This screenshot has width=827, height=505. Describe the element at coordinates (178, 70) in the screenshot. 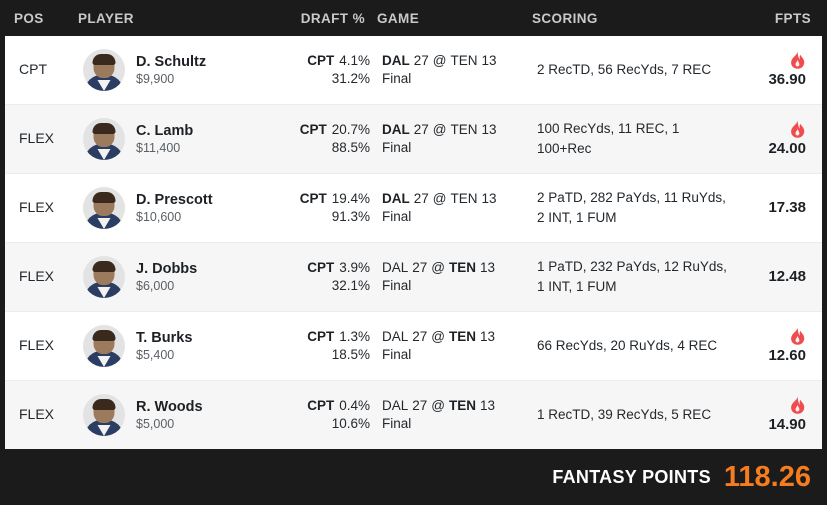

I see `player-cell: D. Schultz $9,900` at that location.